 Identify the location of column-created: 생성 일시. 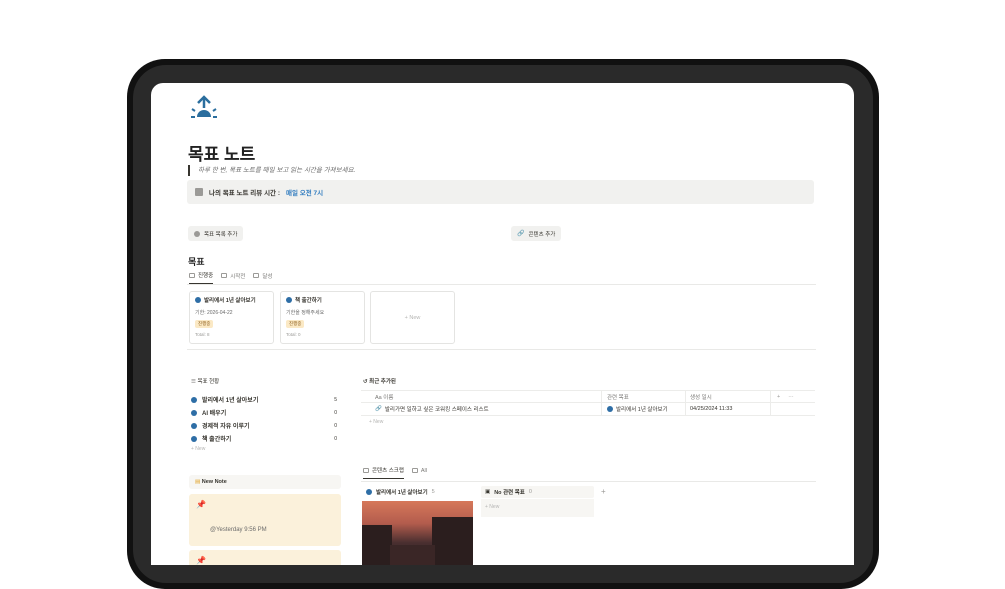
(728, 396).